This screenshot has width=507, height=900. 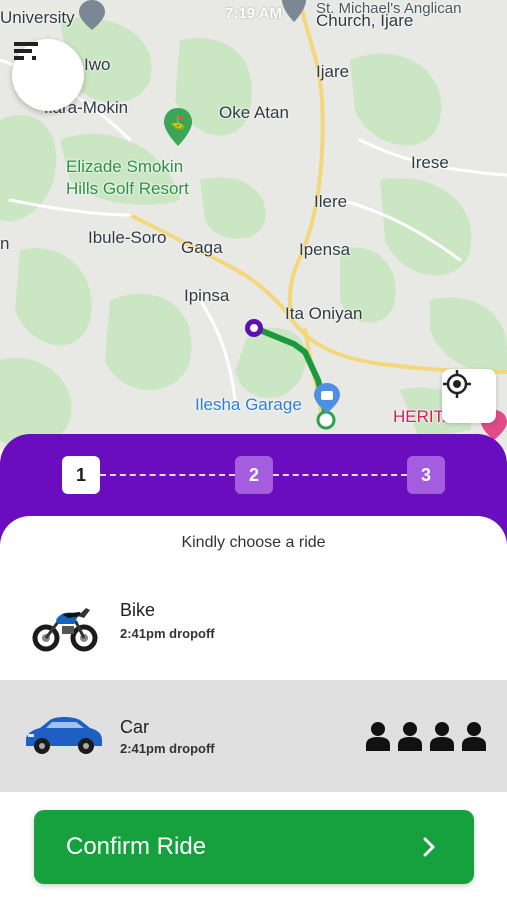 What do you see at coordinates (253, 542) in the screenshot?
I see `panel-subtitle: Kindly choose a ride` at bounding box center [253, 542].